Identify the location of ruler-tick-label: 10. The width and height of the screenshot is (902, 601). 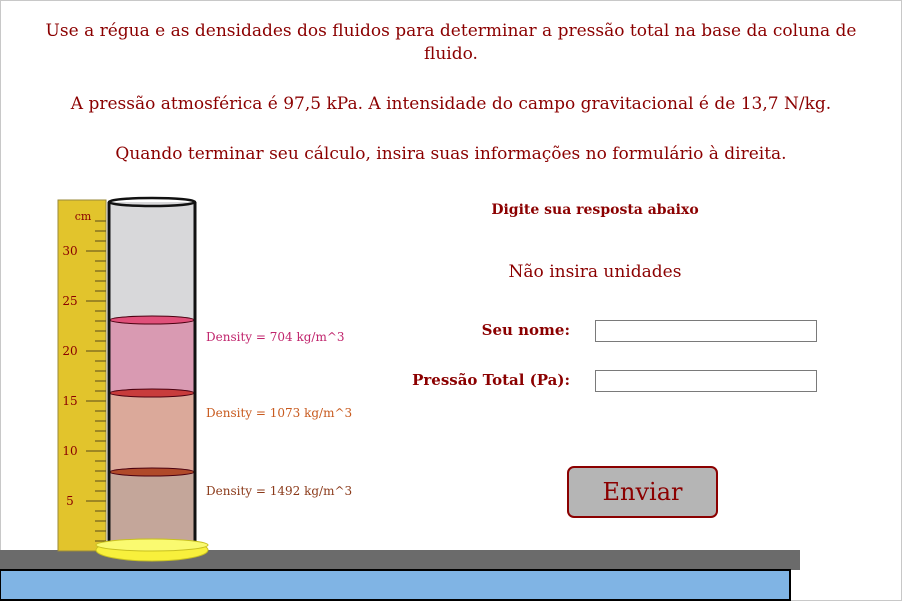
(69, 451).